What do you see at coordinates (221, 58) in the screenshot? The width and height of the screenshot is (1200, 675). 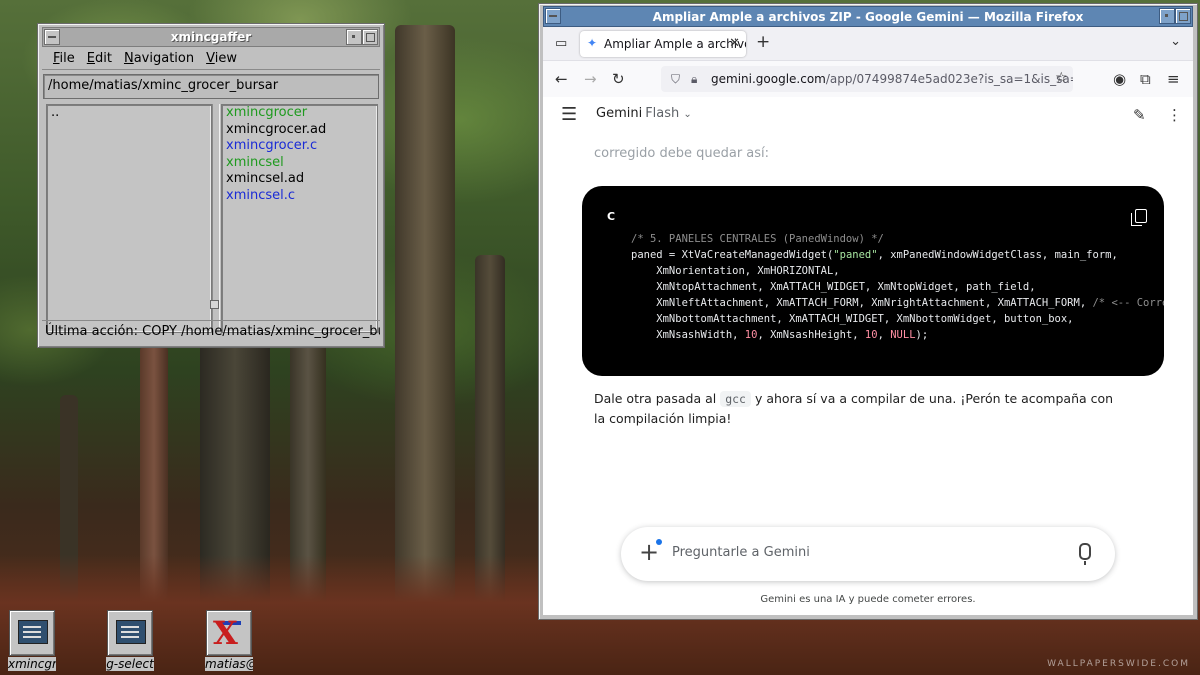 I see `menu-view: View` at bounding box center [221, 58].